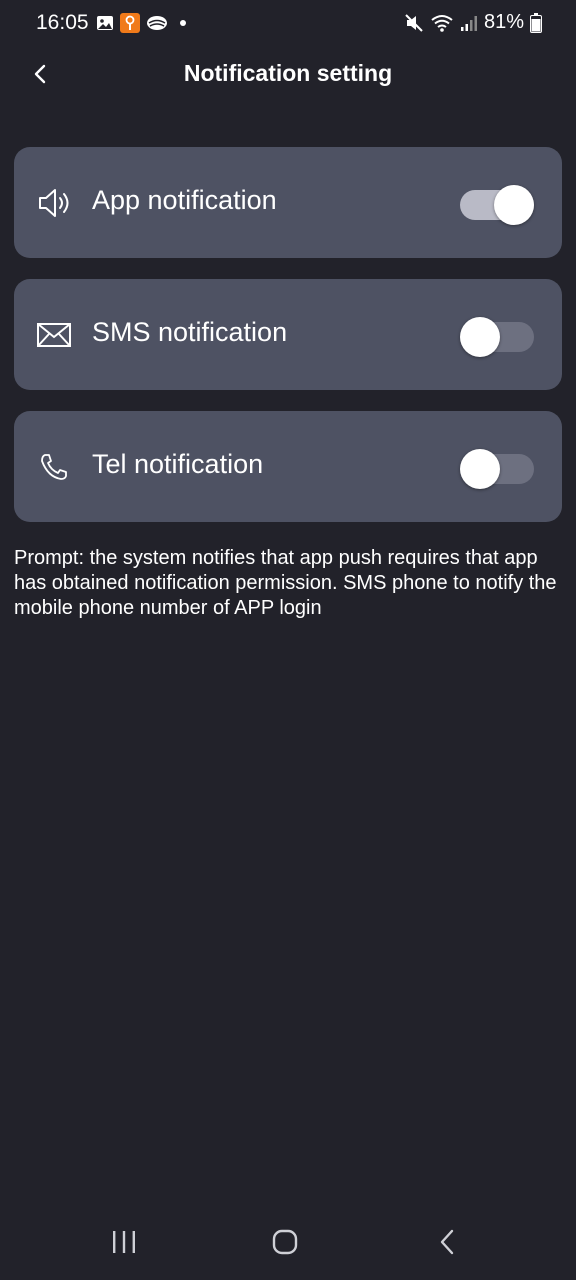 The image size is (576, 1280). I want to click on status-icons-left, so click(141, 23).